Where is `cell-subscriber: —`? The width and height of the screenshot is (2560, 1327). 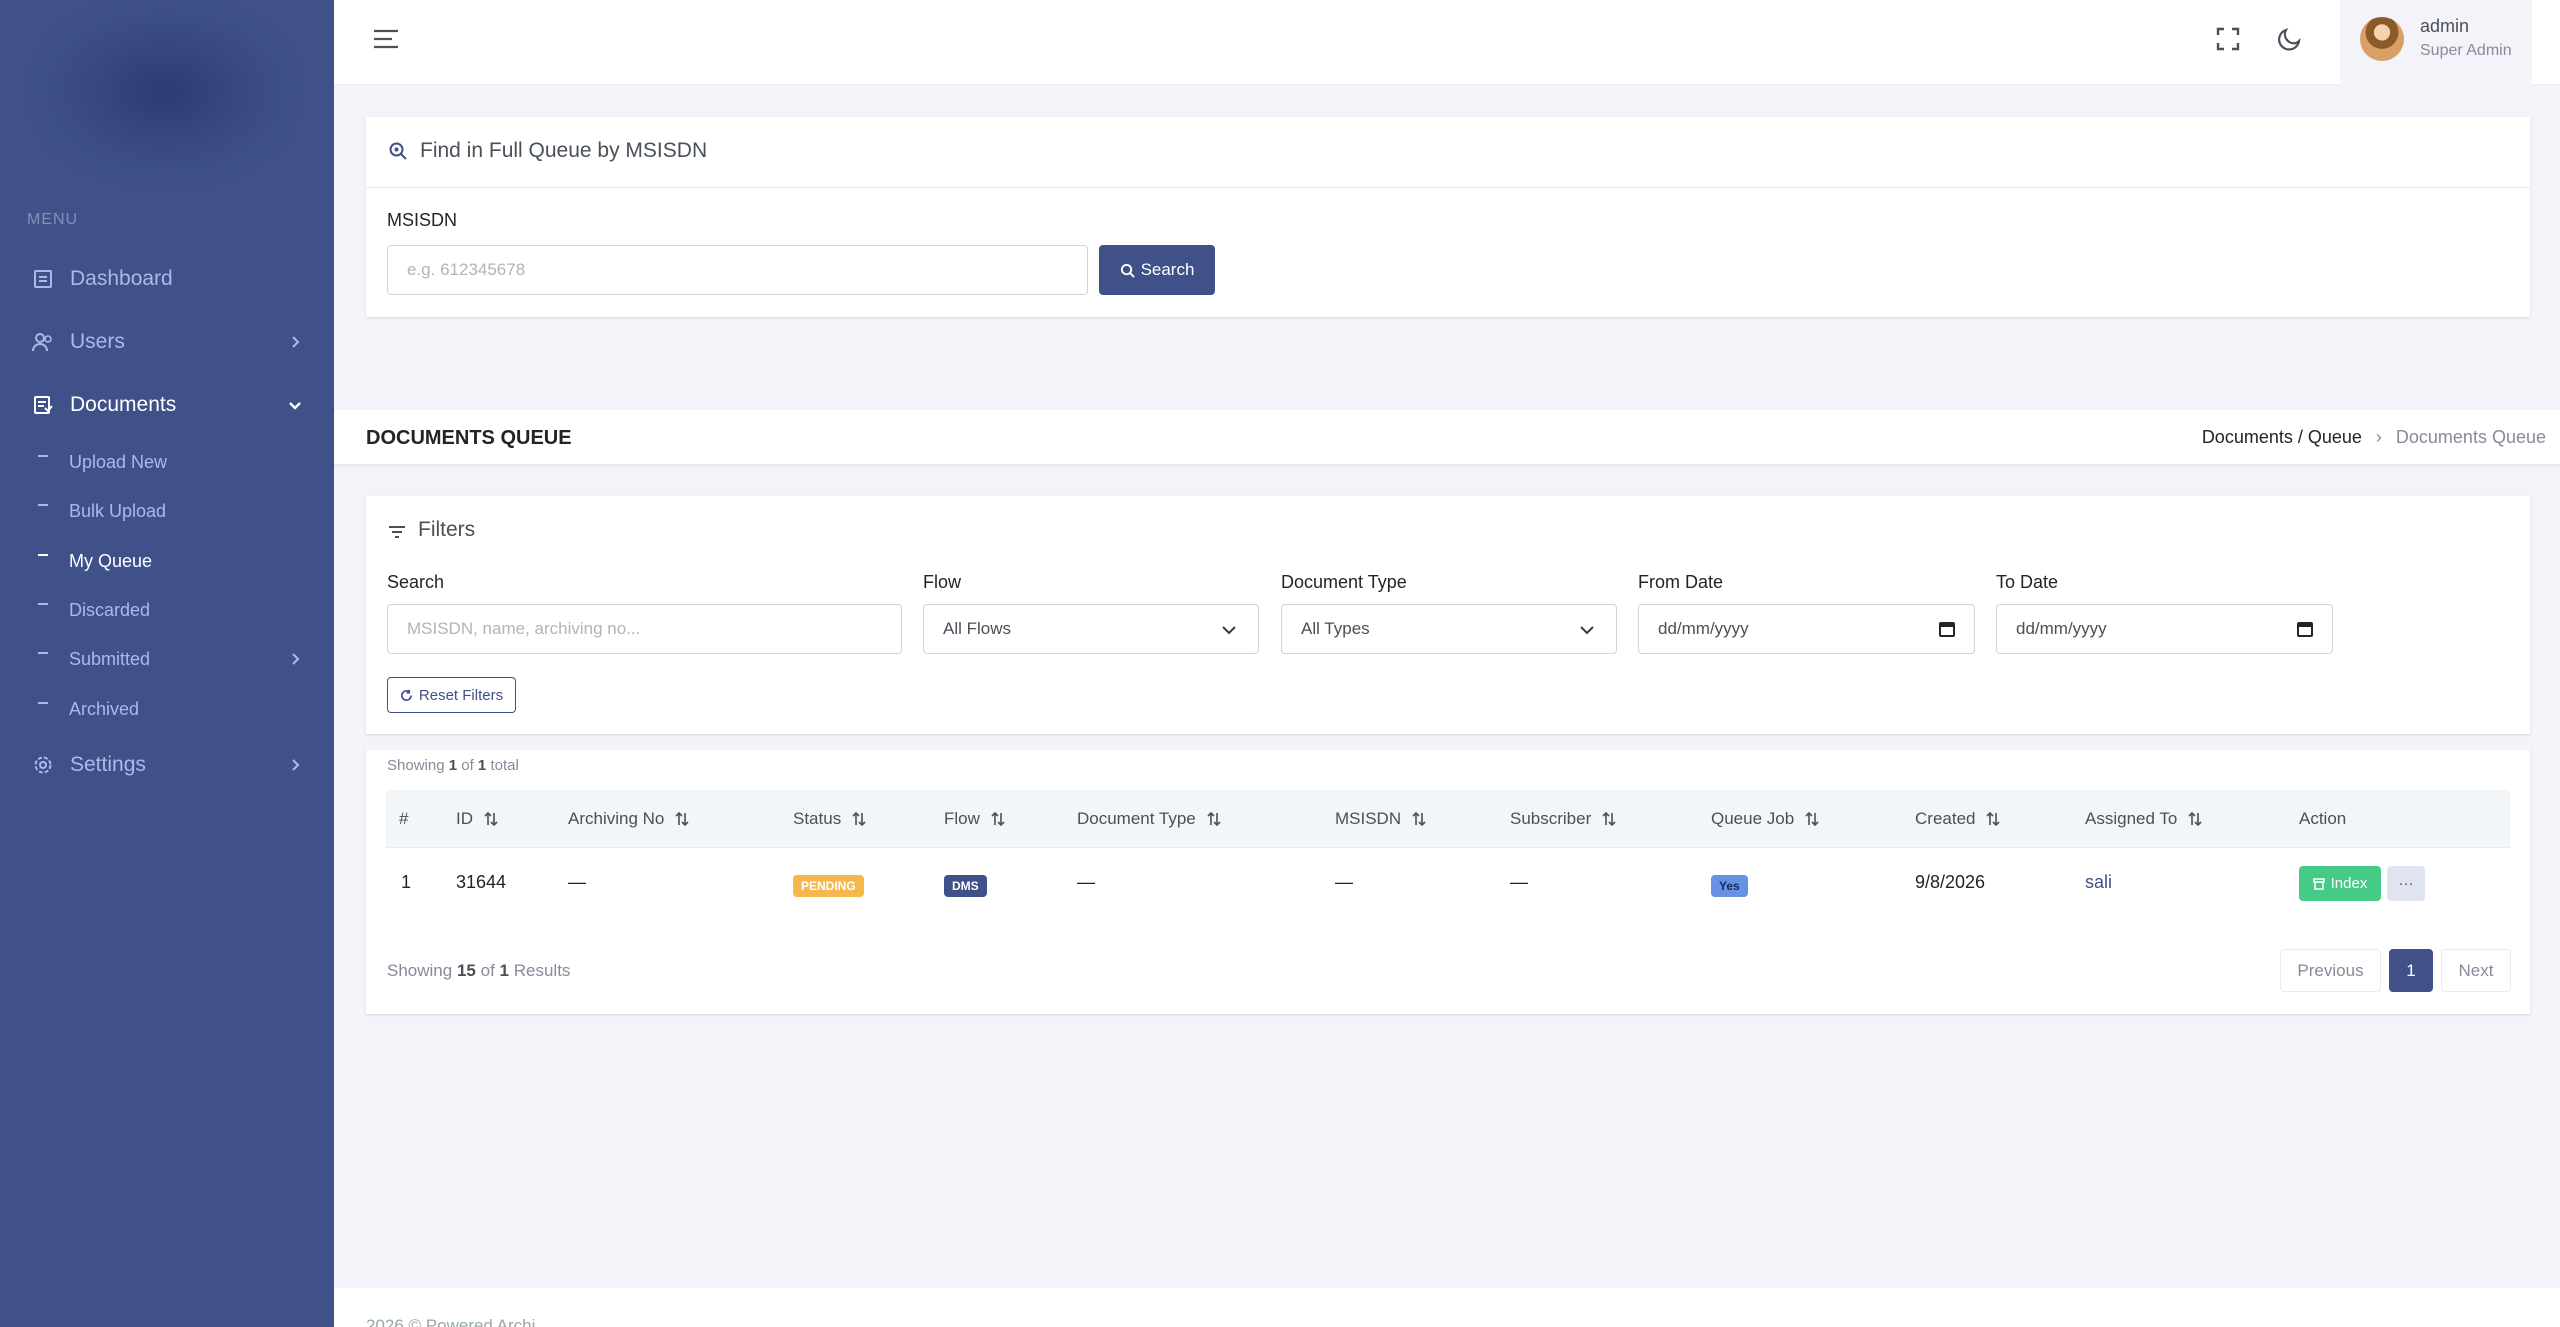
cell-subscriber: — is located at coordinates (1519, 882).